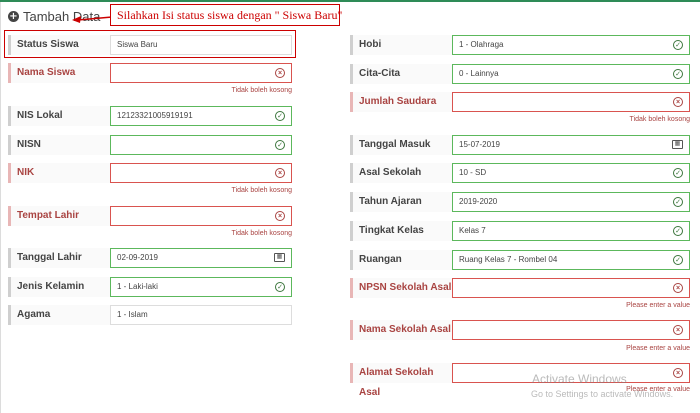 The width and height of the screenshot is (700, 413). What do you see at coordinates (401, 74) in the screenshot?
I see `cita-cita-label: Cita-Cita` at bounding box center [401, 74].